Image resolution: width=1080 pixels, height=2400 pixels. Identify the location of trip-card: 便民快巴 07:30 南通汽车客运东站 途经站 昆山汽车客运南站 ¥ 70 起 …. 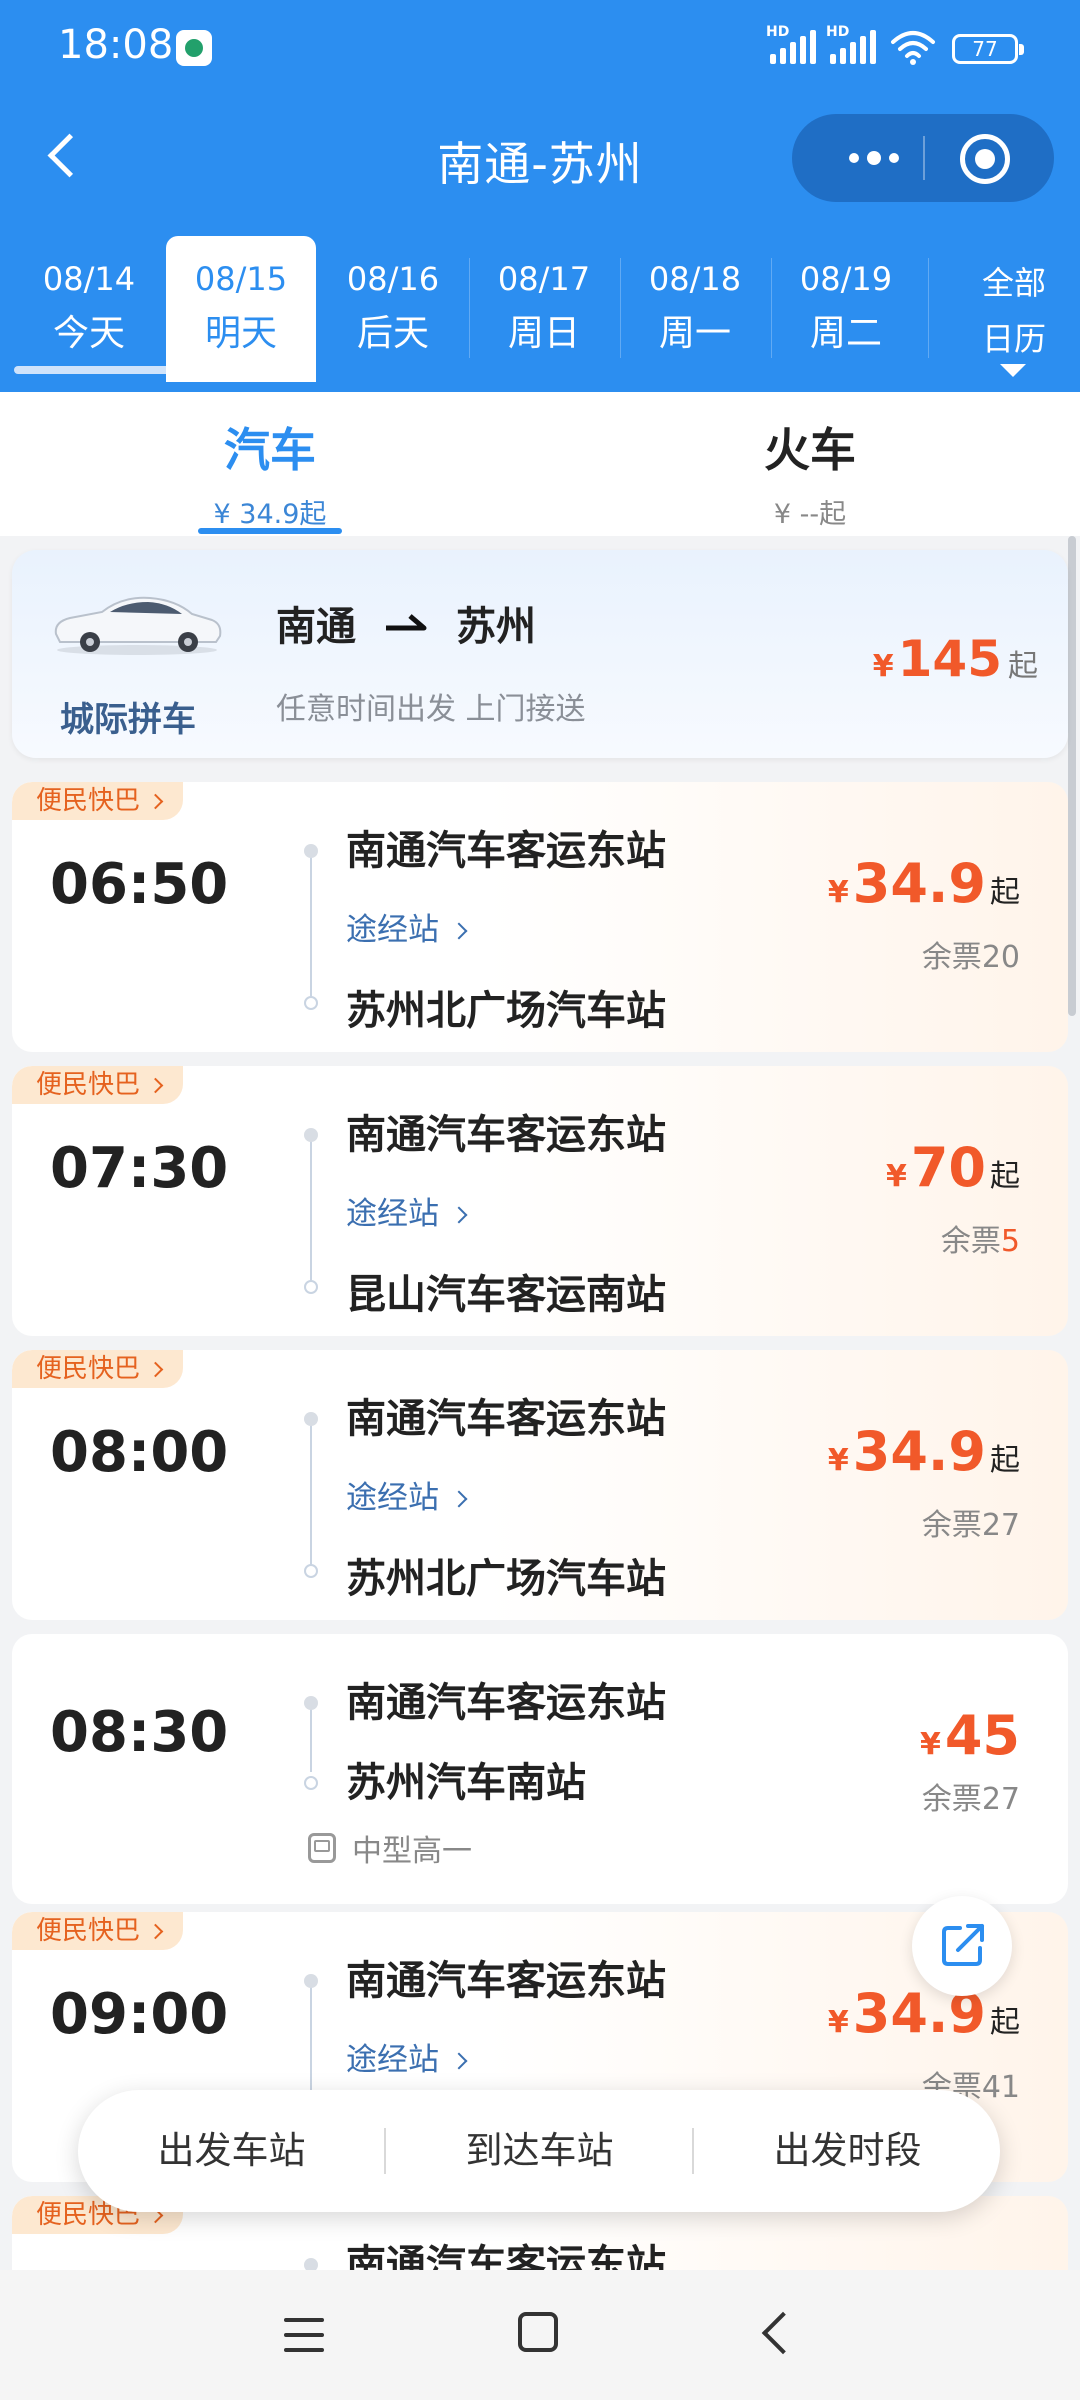
(540, 1201).